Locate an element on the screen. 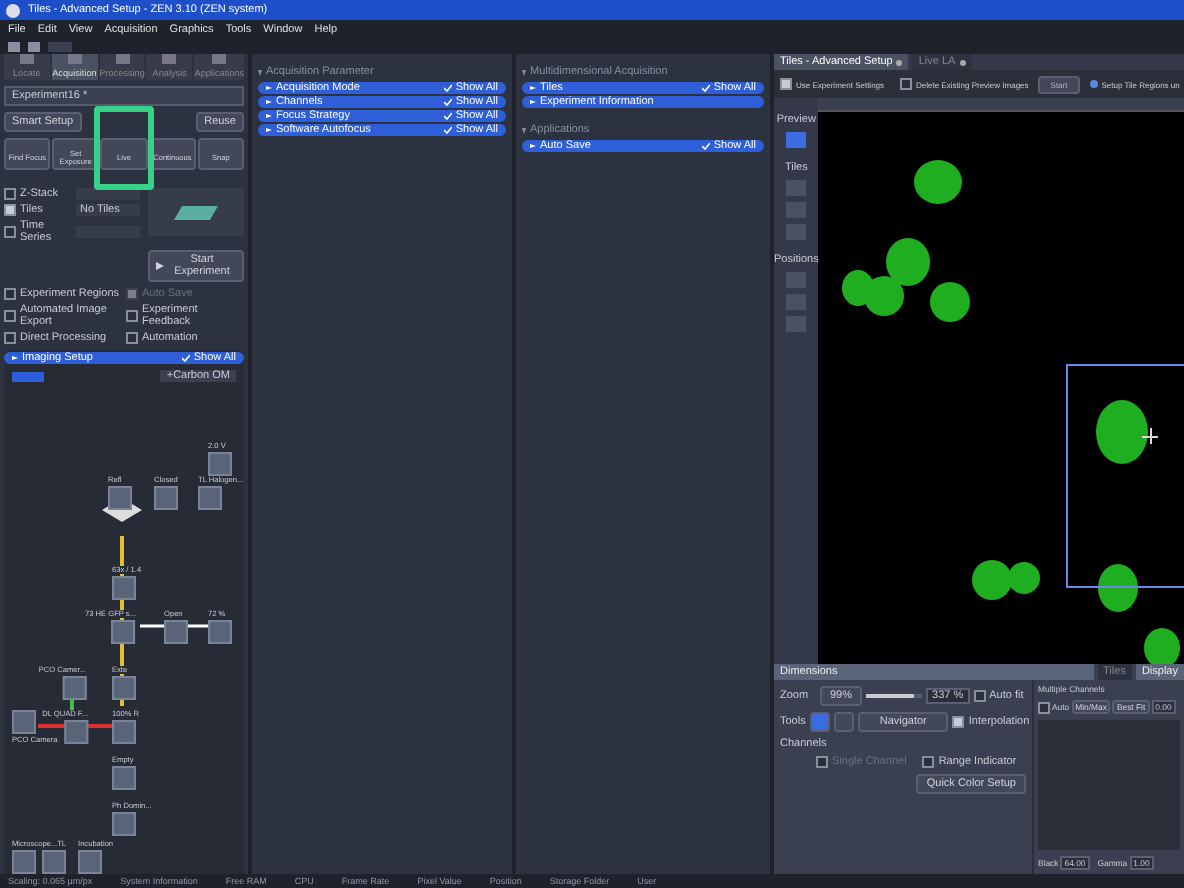  app-logo-icon is located at coordinates (13, 10).